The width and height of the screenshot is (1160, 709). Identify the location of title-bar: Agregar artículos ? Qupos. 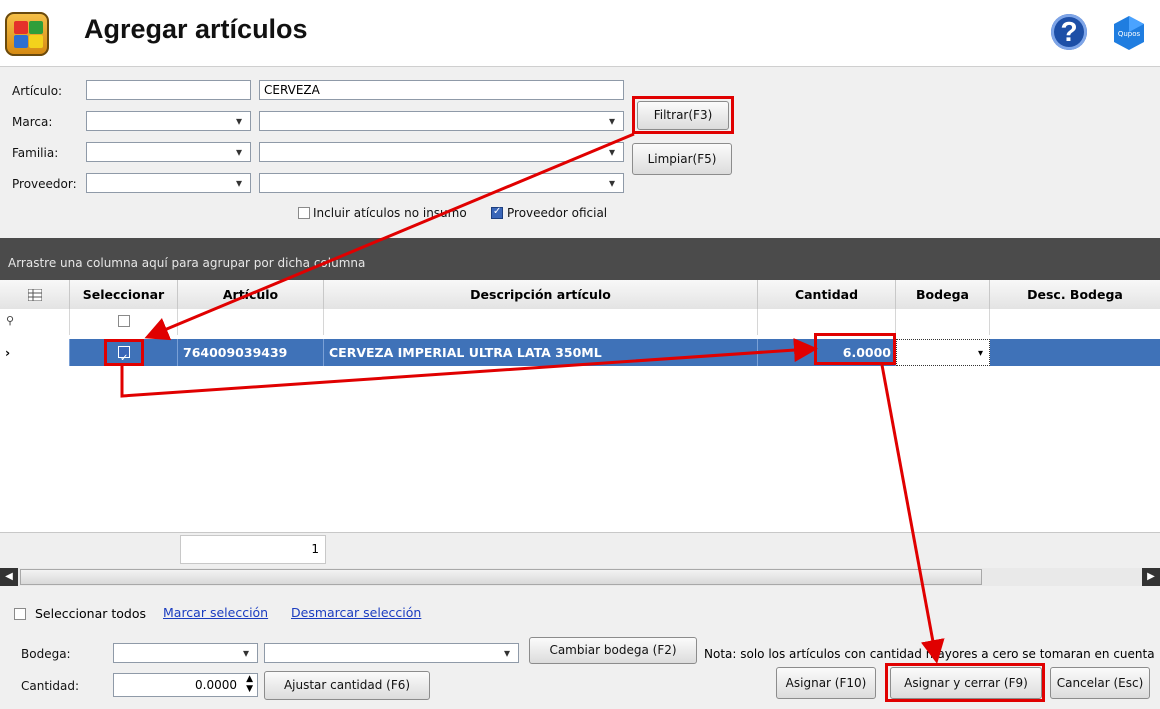
(580, 33).